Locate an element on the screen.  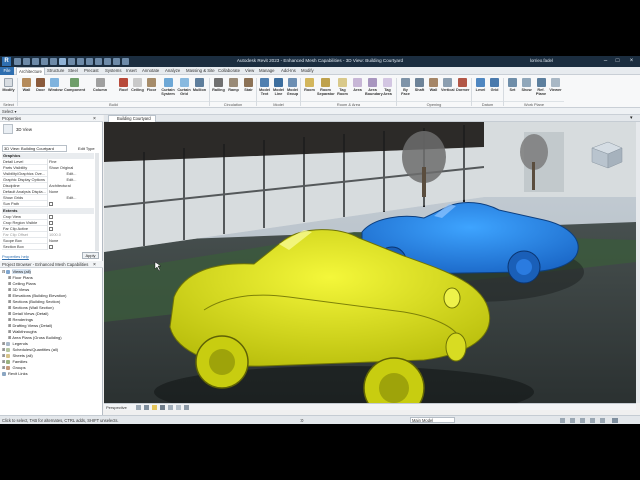
tab-collaborate: Collaborate is located at coordinates (229, 71).